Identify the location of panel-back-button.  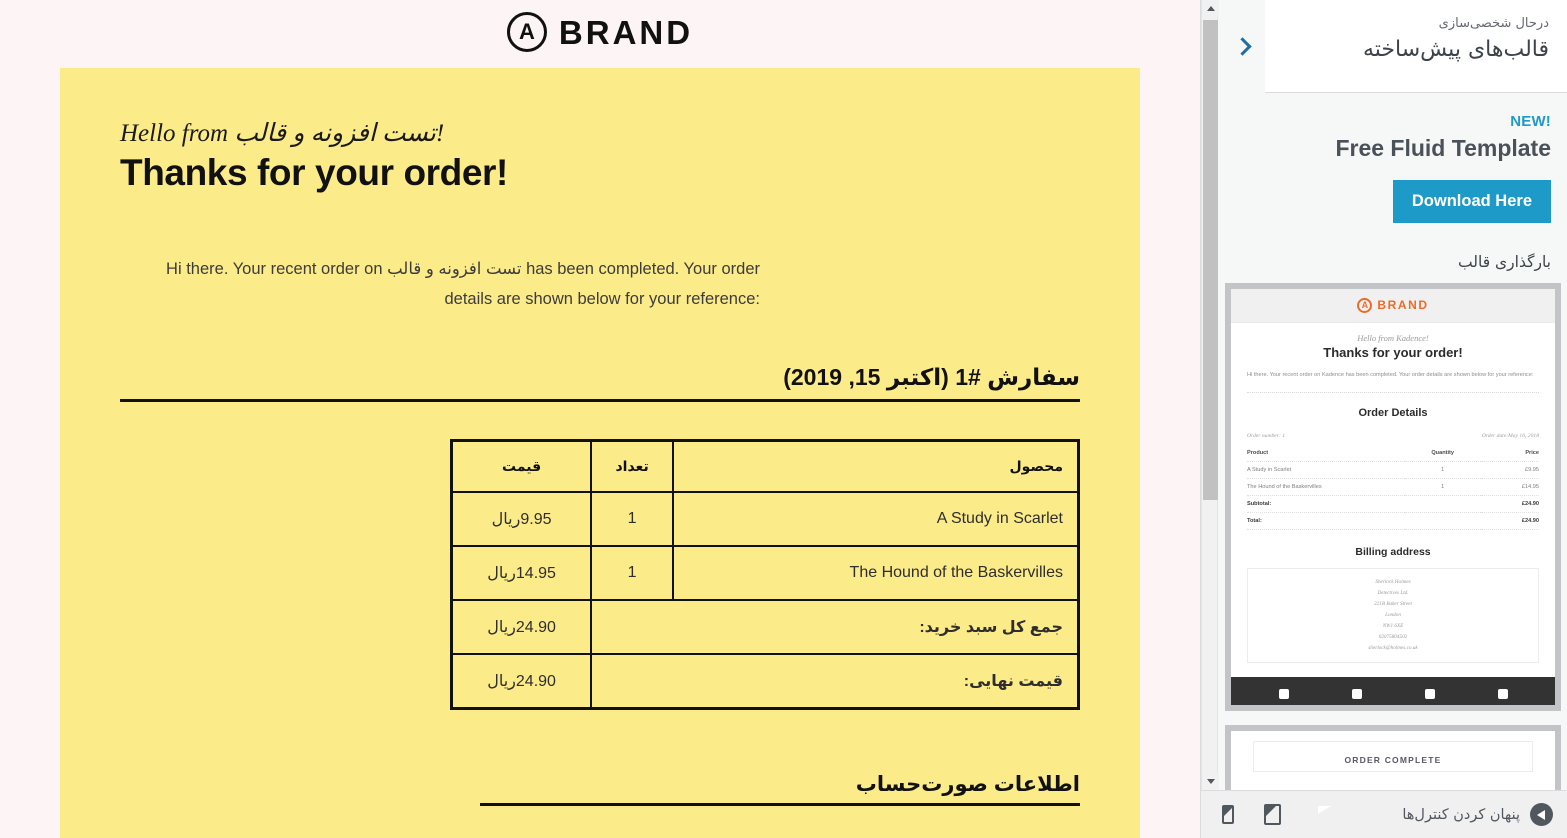
(1242, 46).